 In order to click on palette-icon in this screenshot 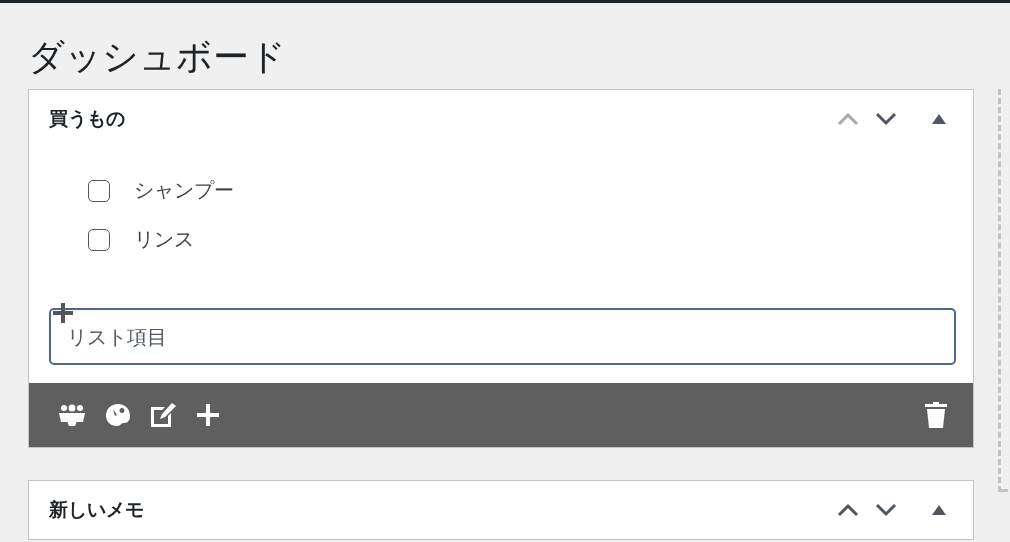, I will do `click(118, 415)`.